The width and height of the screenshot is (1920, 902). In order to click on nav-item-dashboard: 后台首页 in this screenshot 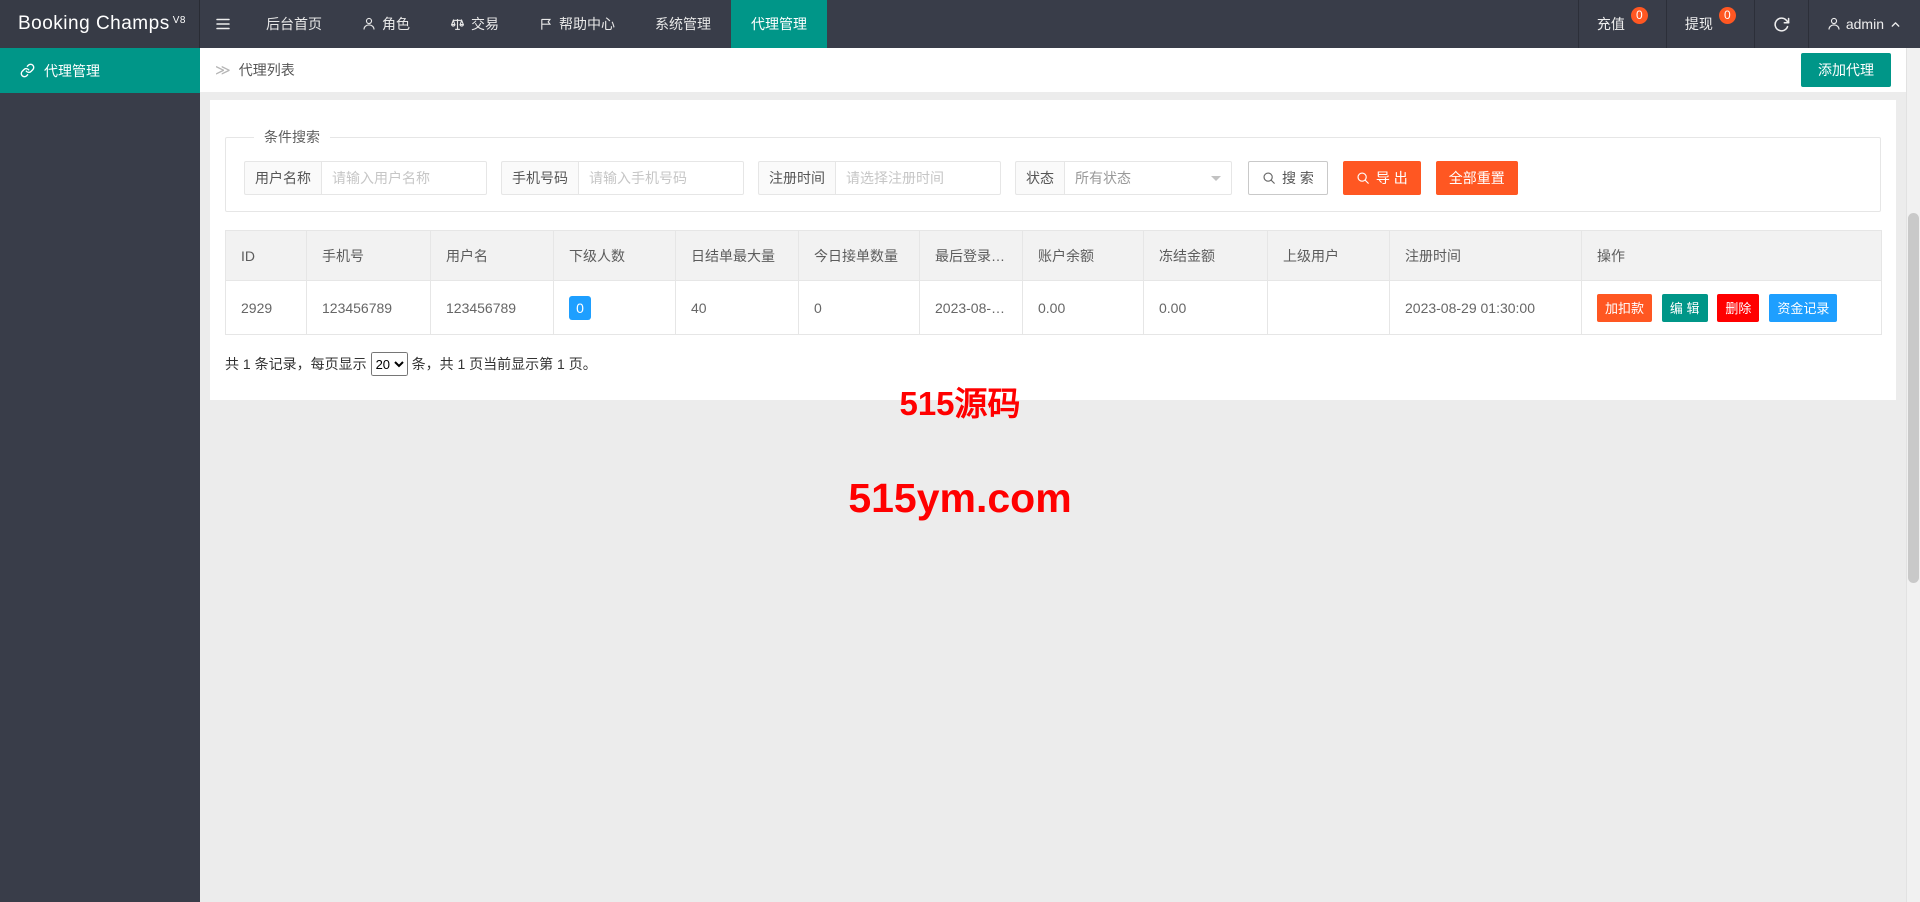, I will do `click(294, 24)`.